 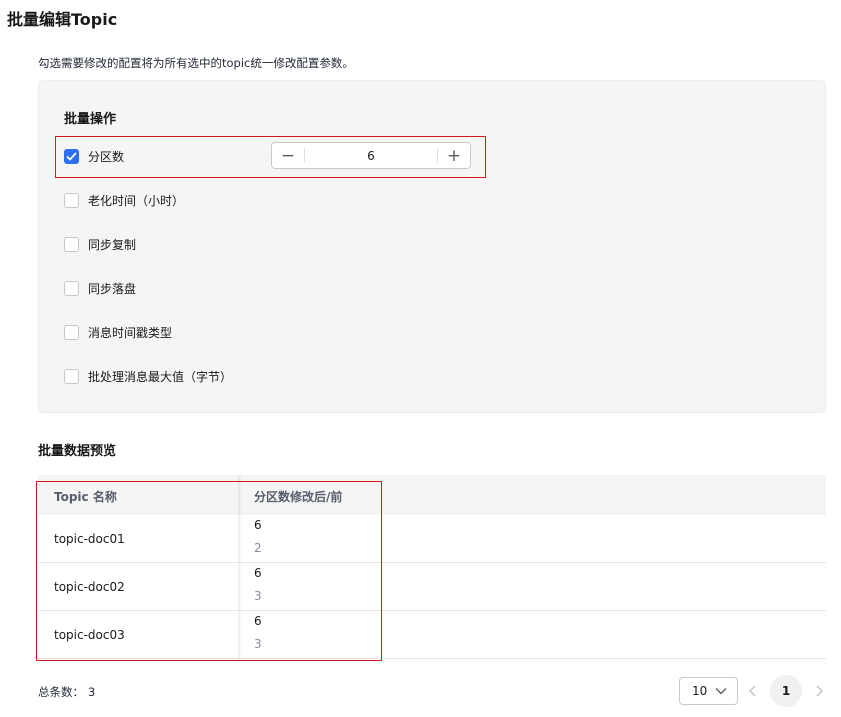 I want to click on chevron-left-icon, so click(x=753, y=691).